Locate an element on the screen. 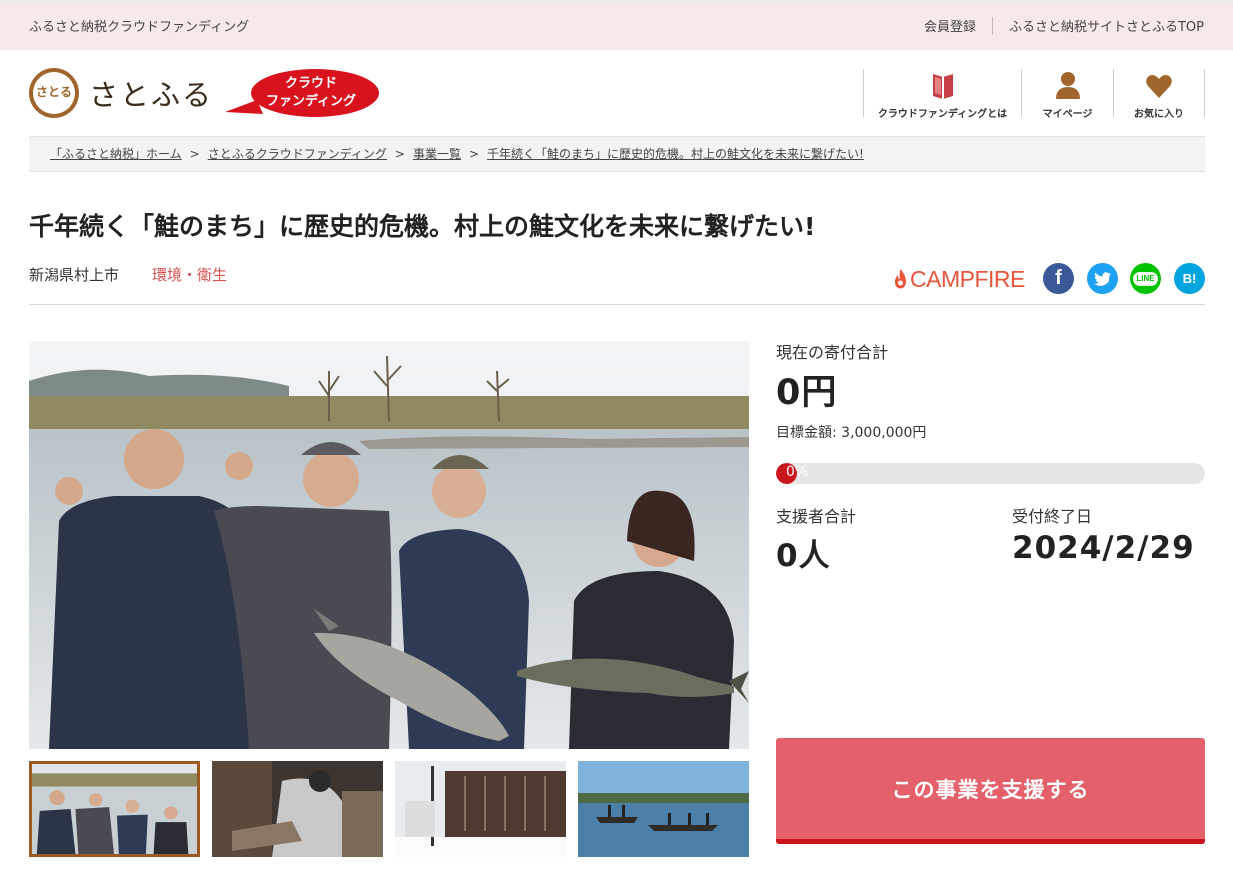  project-location: 新潟県村上市 is located at coordinates (74, 275).